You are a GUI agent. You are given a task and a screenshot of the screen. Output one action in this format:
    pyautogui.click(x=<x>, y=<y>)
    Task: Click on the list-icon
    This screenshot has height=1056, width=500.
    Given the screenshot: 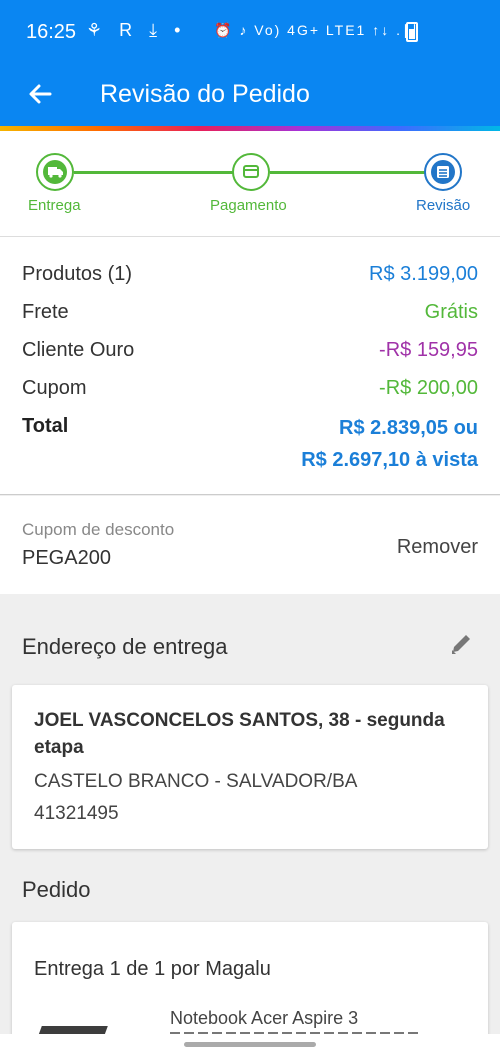 What is the action you would take?
    pyautogui.click(x=443, y=172)
    